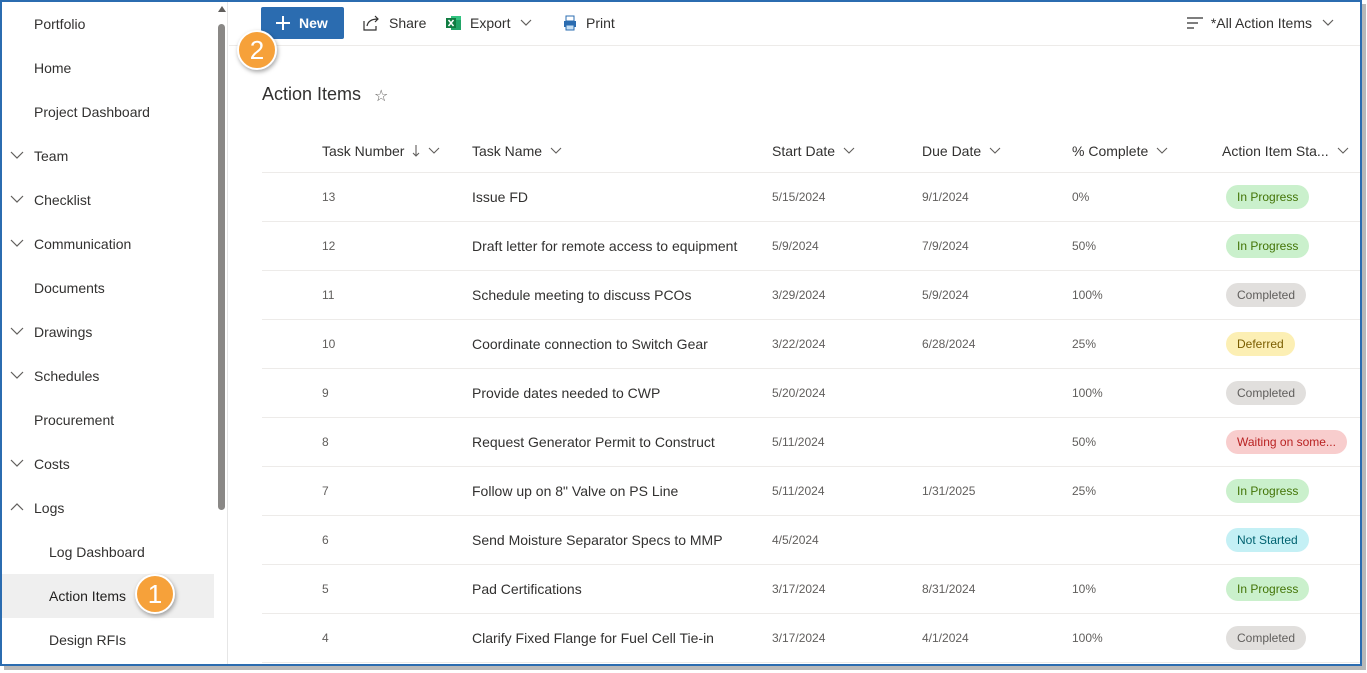 This screenshot has width=1367, height=673. What do you see at coordinates (108, 464) in the screenshot?
I see `sidebar-item-costs: Costs` at bounding box center [108, 464].